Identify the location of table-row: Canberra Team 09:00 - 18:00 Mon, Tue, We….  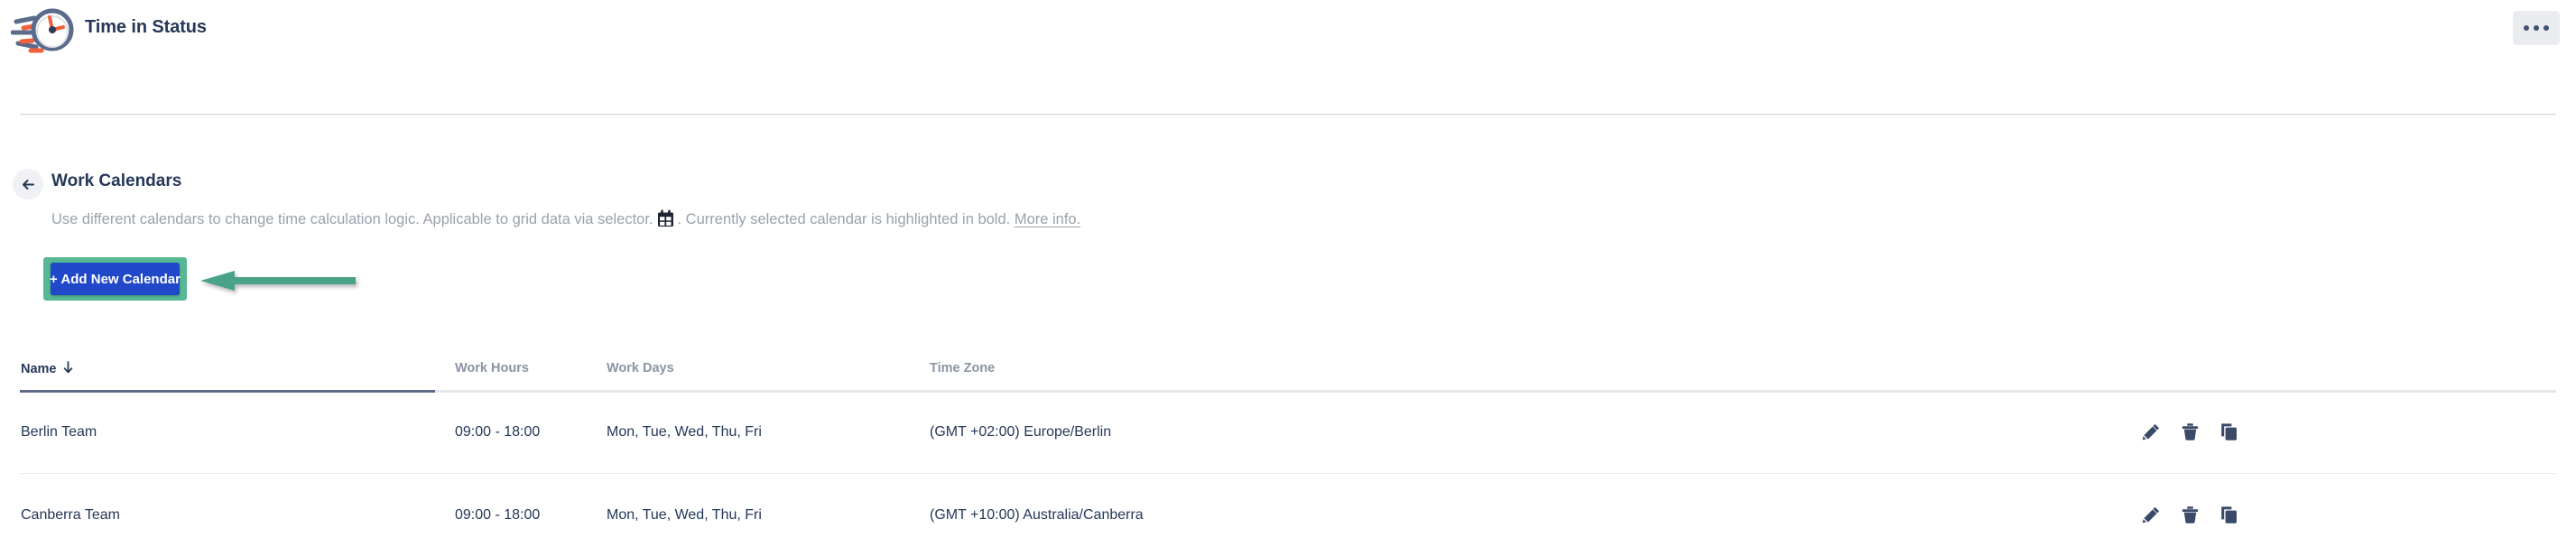
(1288, 515).